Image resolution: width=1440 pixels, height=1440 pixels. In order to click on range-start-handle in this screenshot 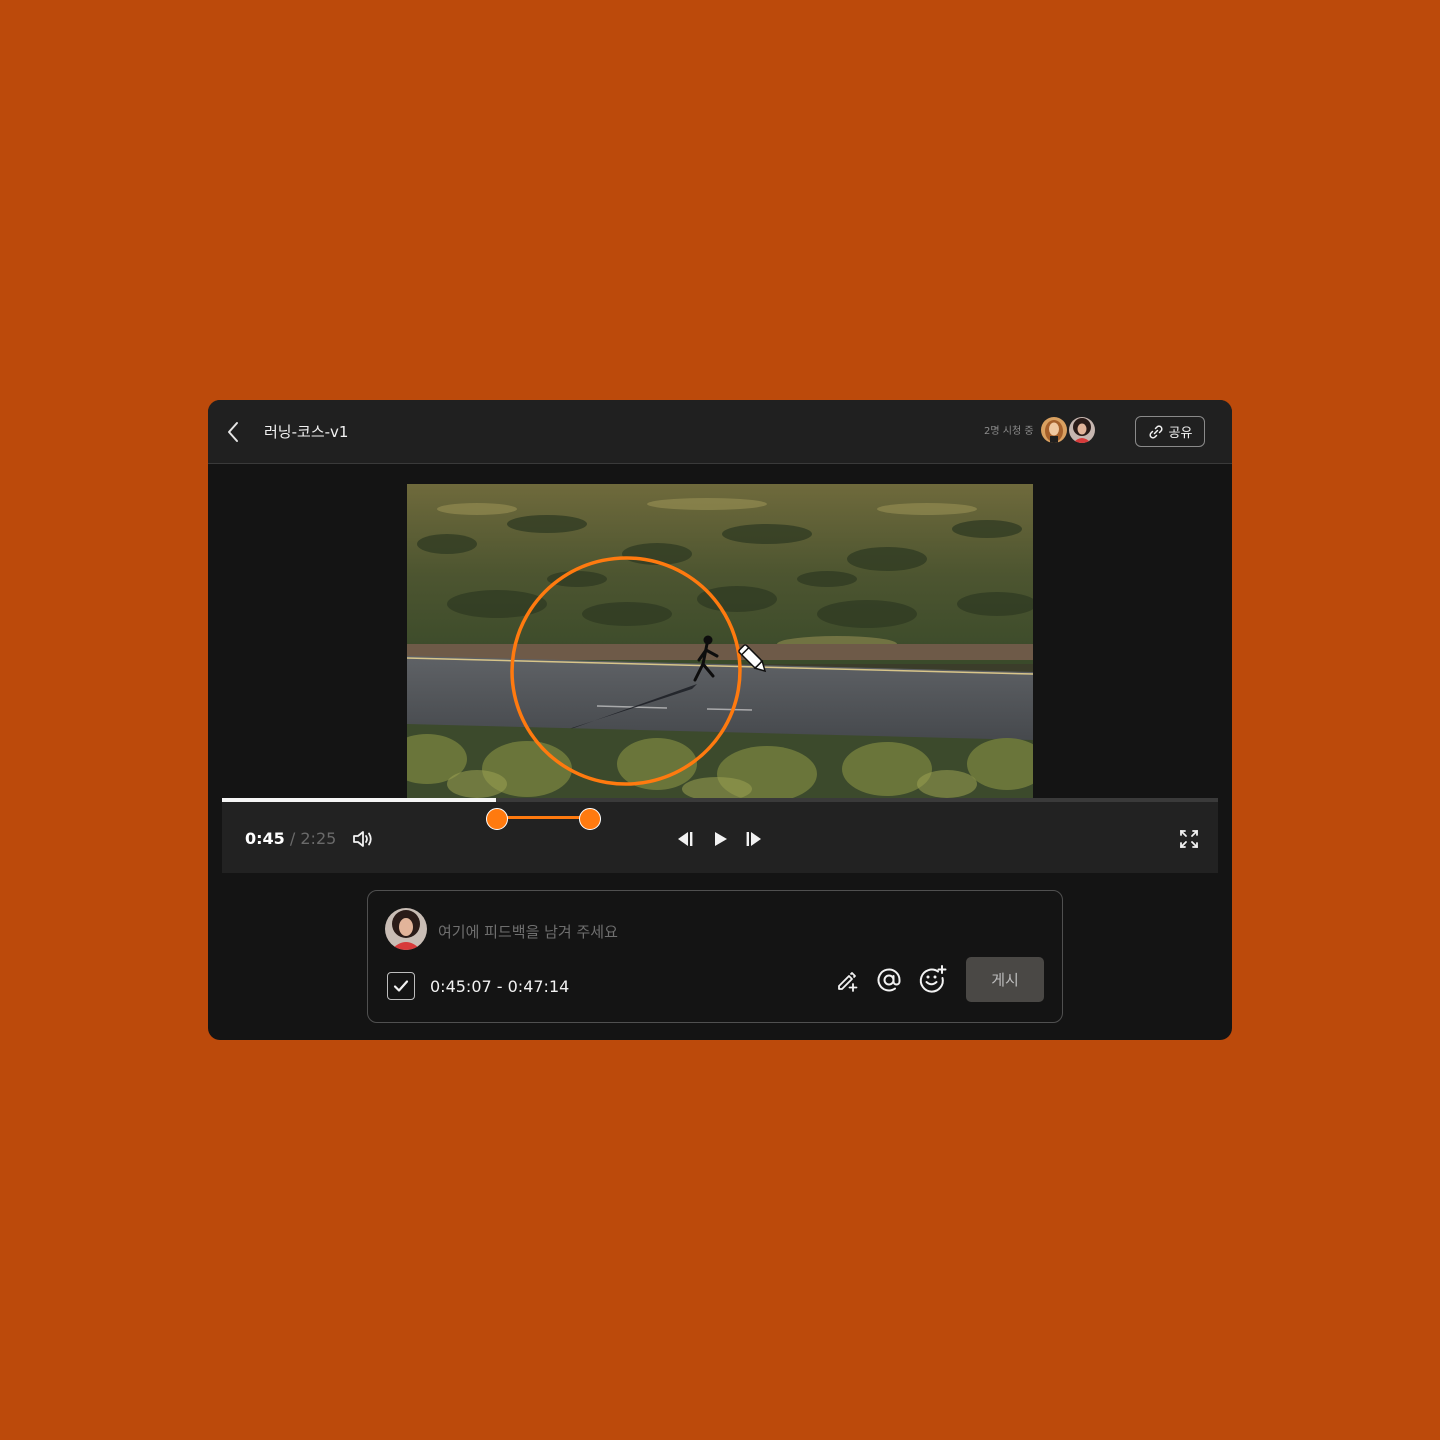, I will do `click(497, 819)`.